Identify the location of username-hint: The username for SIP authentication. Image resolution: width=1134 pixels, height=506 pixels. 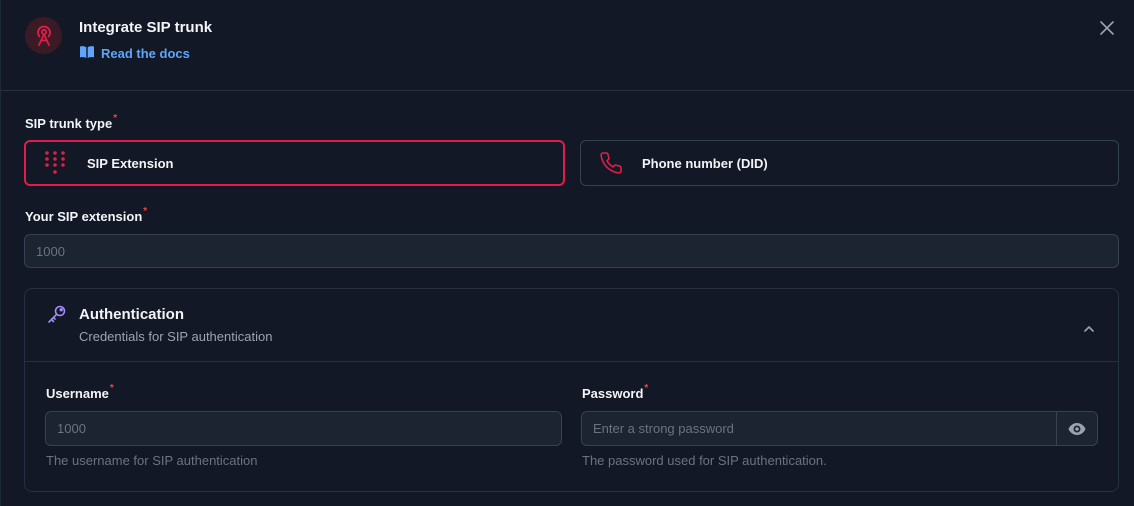
(152, 460).